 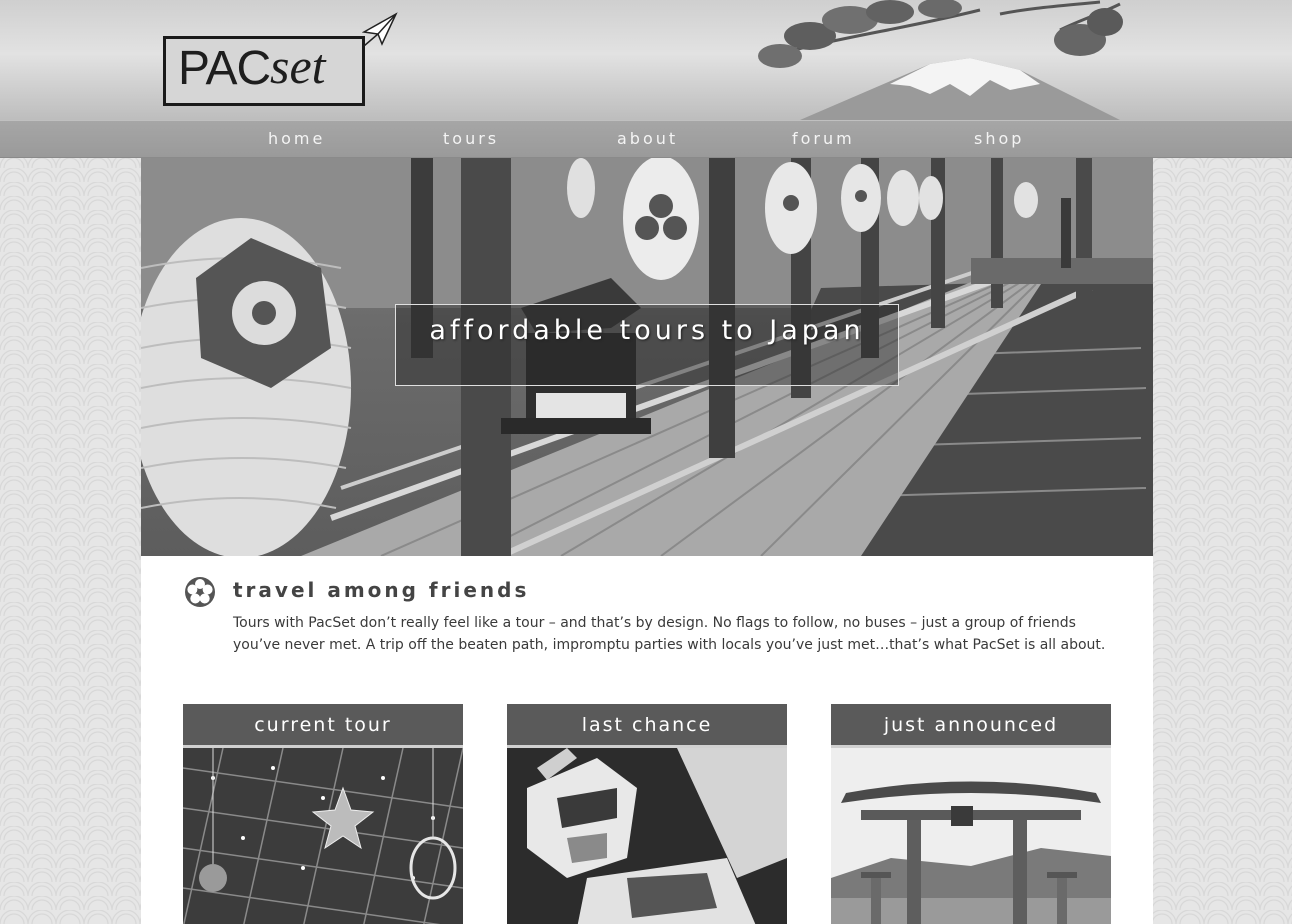 I want to click on logo-text-pac: PAC, so click(x=224, y=68).